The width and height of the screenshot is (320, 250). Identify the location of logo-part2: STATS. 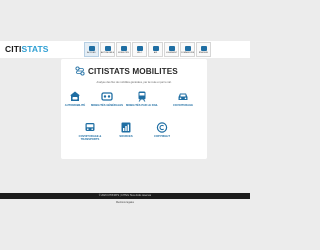
(35, 49).